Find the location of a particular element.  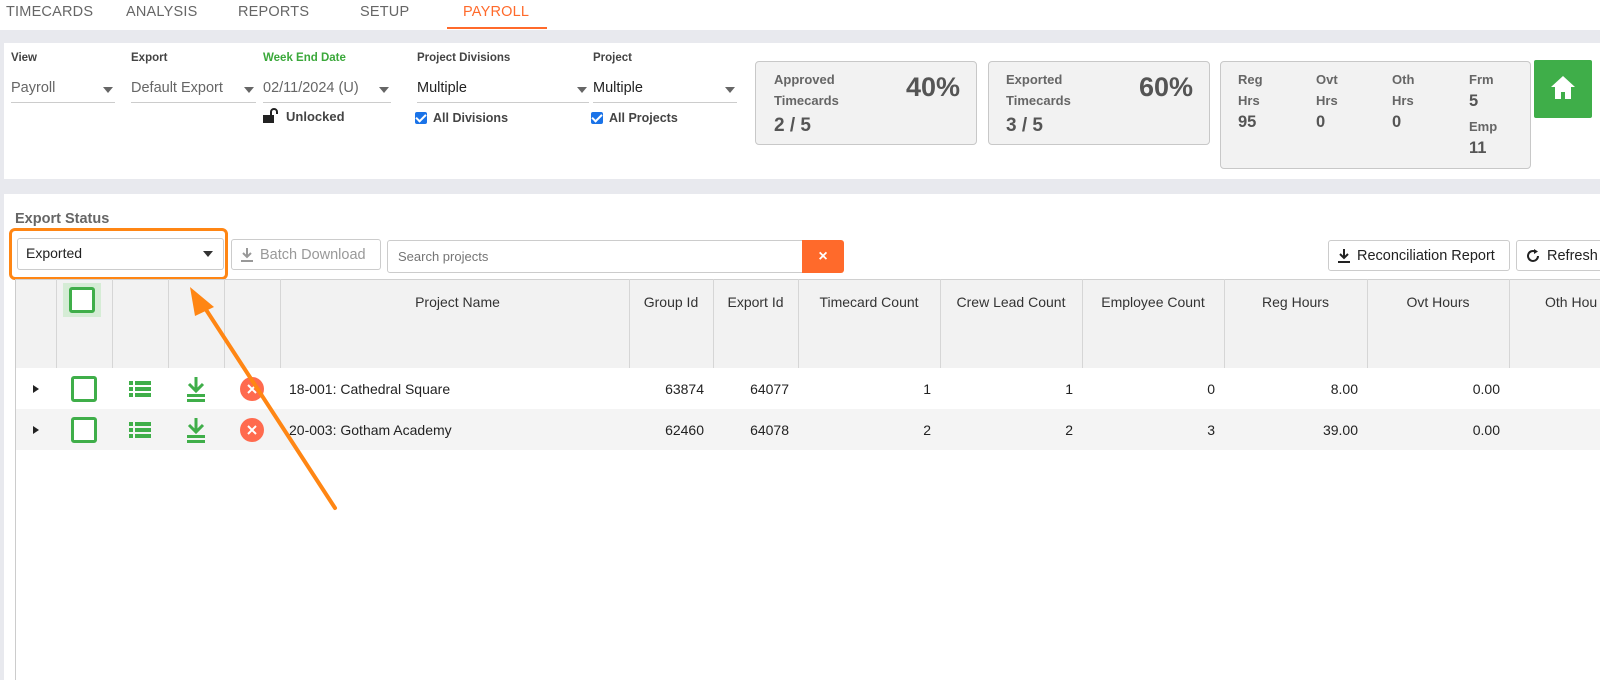

top-nav: TIMECARDS ANALYSIS REPORTS SETUP PAYROLL is located at coordinates (800, 15).